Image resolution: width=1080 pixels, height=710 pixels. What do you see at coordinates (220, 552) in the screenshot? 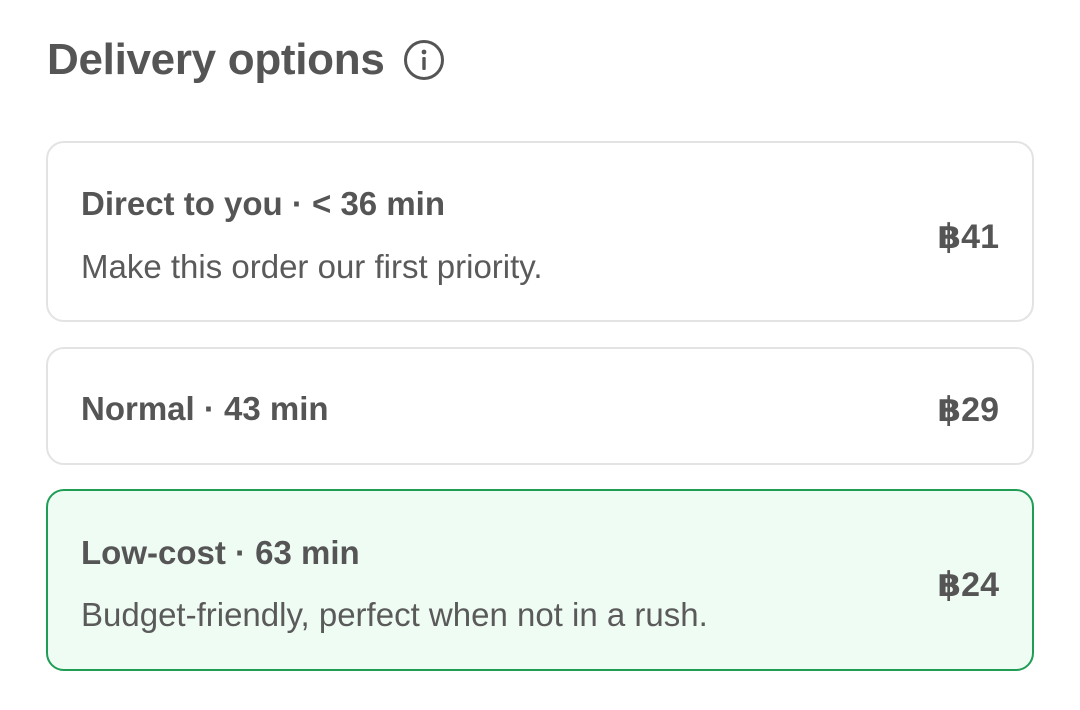
I see `option-title: Low-cost · 63 min` at bounding box center [220, 552].